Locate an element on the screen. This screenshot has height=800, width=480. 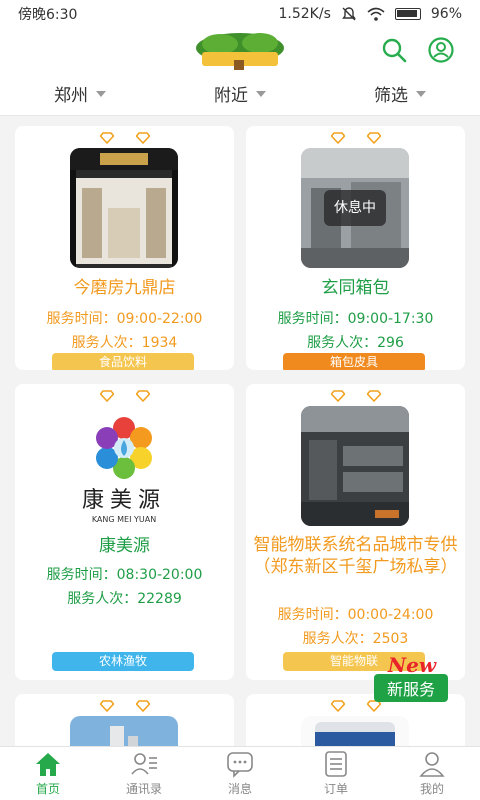
filter-city-label: 郑州 is located at coordinates (71, 96).